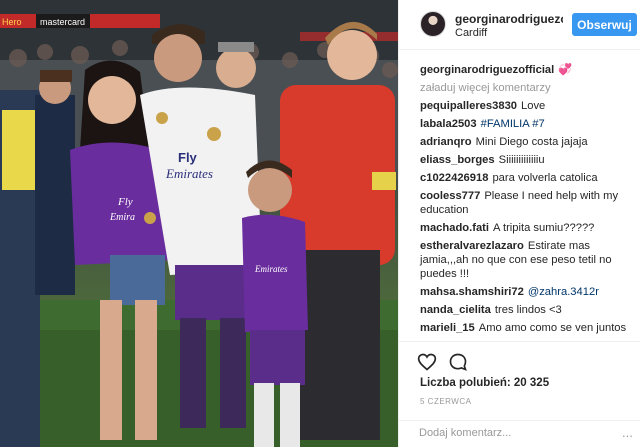  What do you see at coordinates (521, 160) in the screenshot?
I see `comment-text: Siiiiiiiiiiiiiu` at bounding box center [521, 160].